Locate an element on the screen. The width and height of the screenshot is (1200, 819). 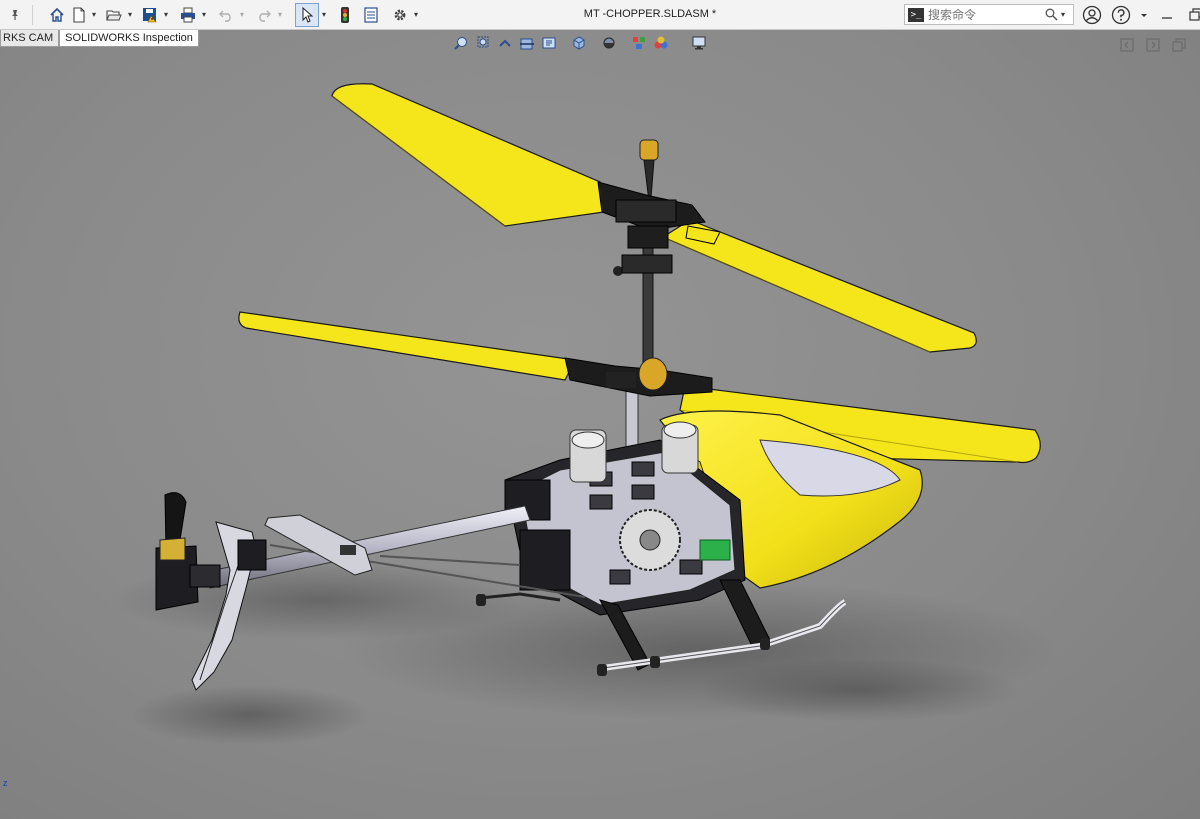
open-dropdown-icon: ▾ is located at coordinates (130, 14).